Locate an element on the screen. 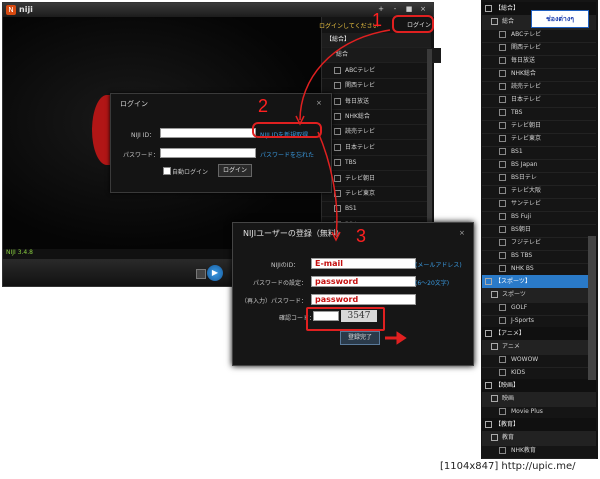 This screenshot has width=600, height=479. image-footer: [1104x847] http://upic.me/ is located at coordinates (508, 466).